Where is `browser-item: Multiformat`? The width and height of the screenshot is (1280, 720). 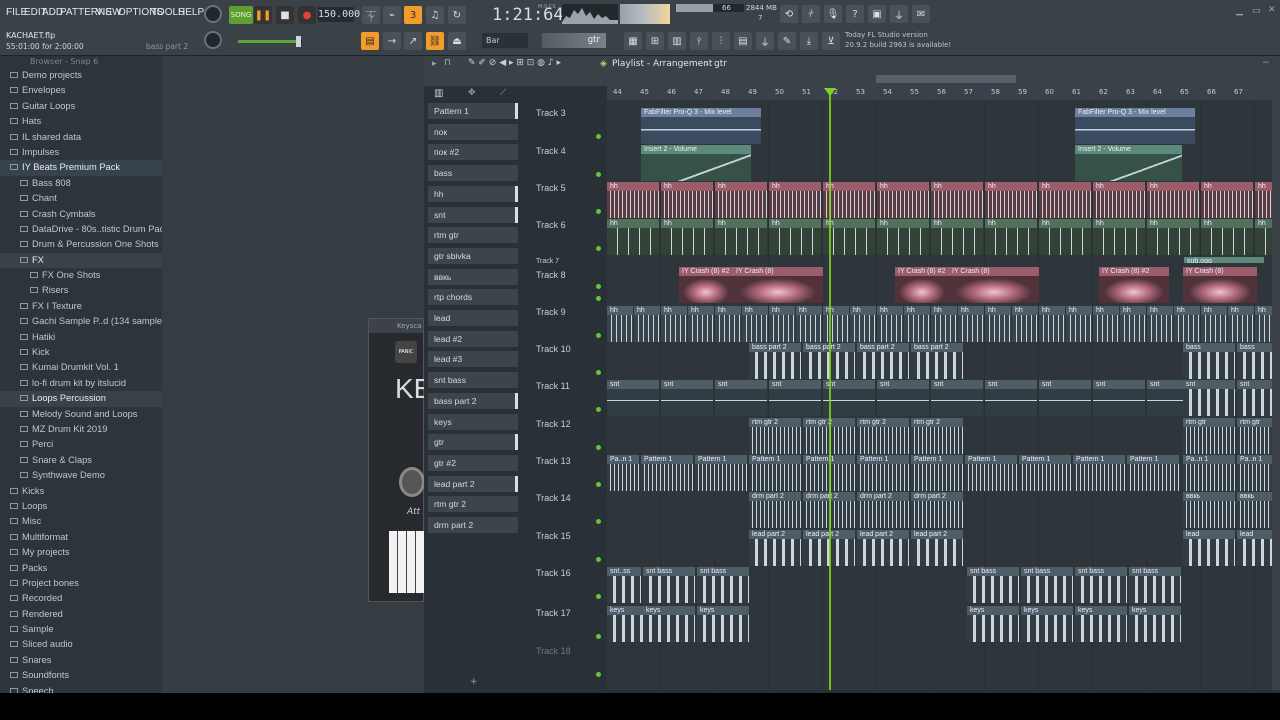
browser-item: Multiformat is located at coordinates (81, 537).